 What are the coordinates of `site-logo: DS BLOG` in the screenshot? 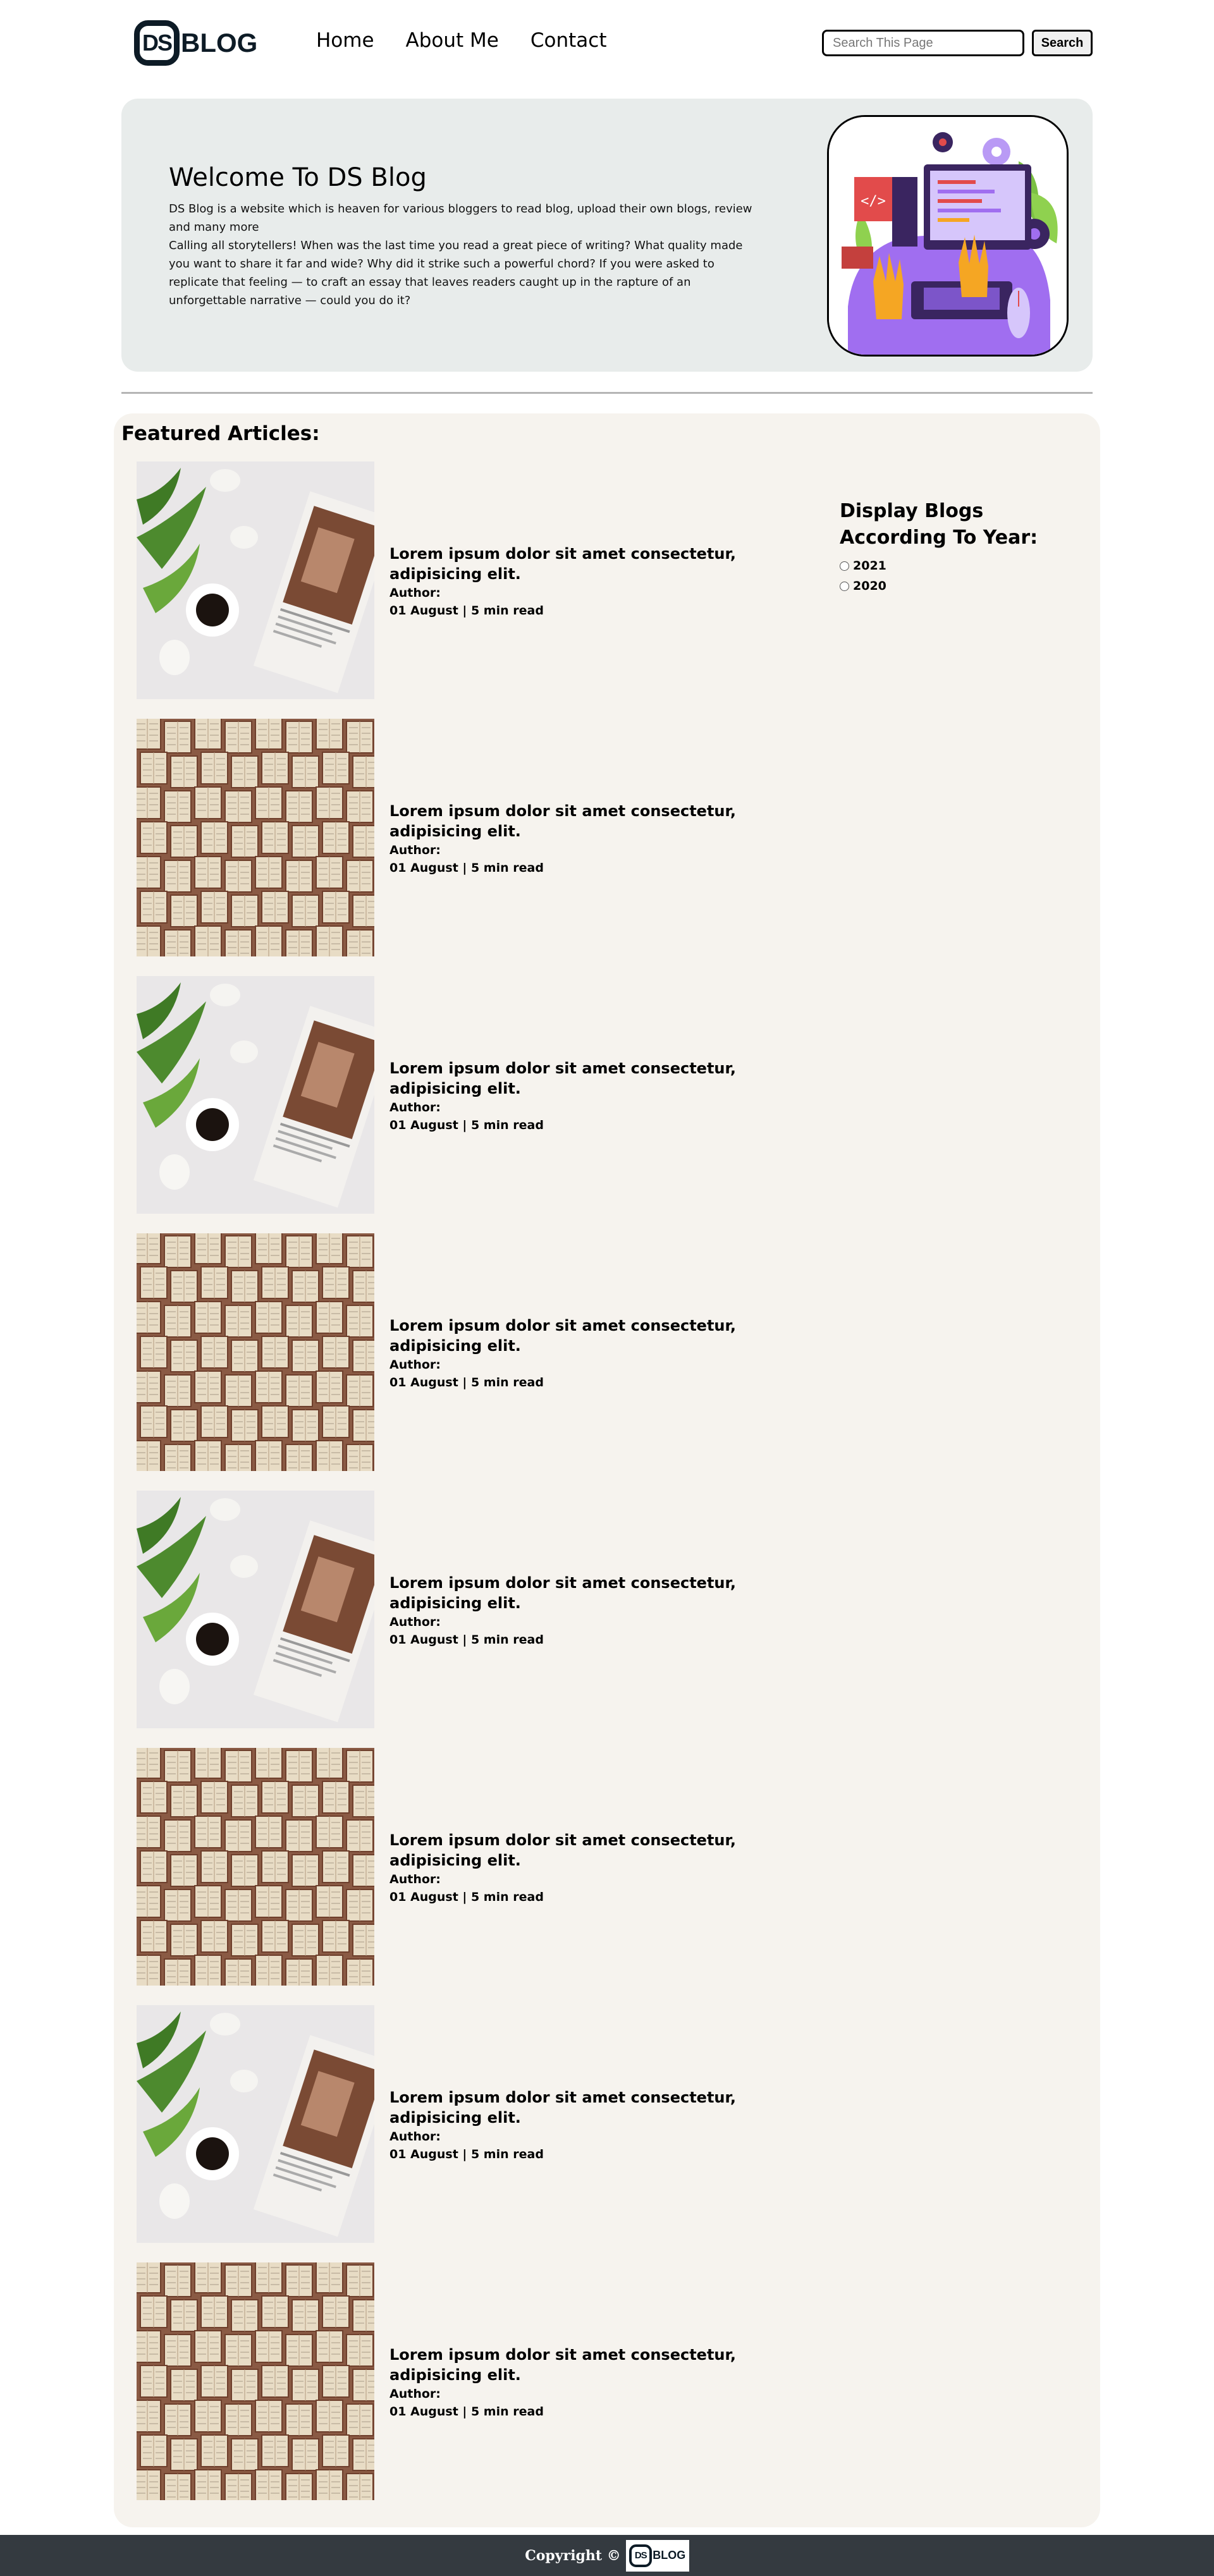 It's located at (196, 43).